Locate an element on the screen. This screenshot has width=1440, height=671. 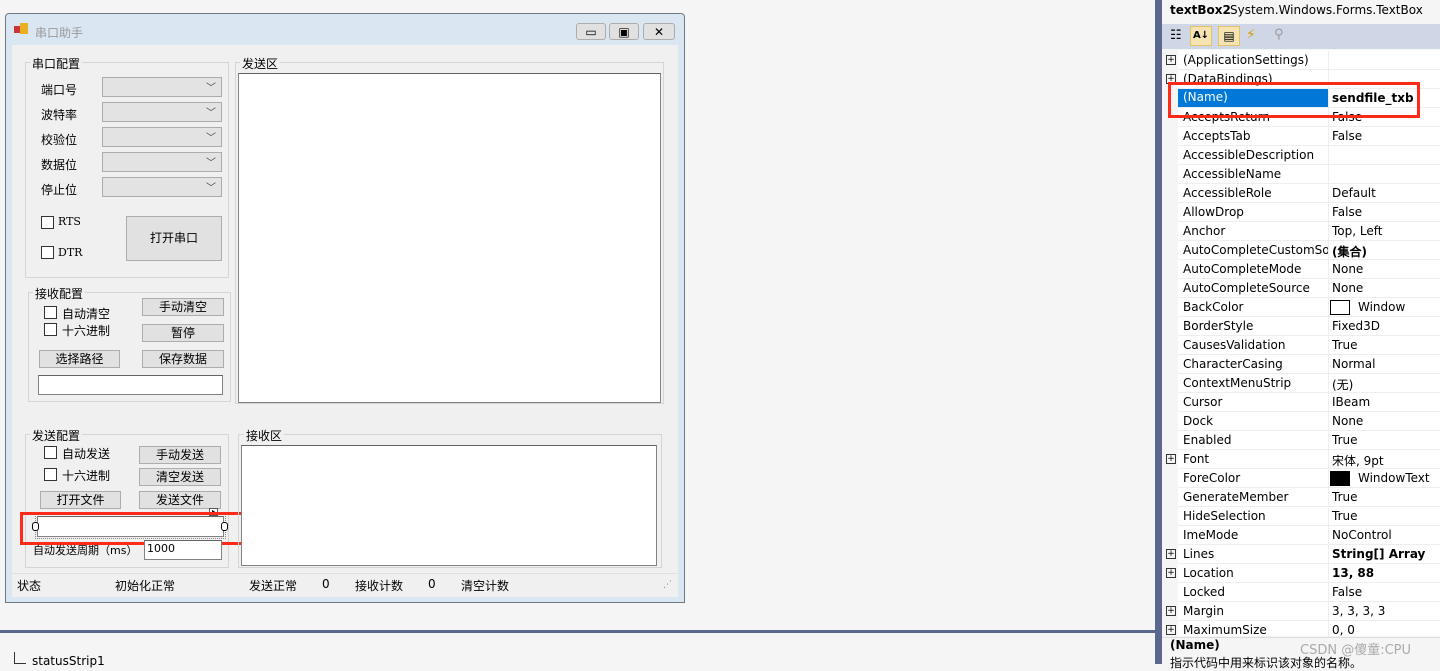
receive-textbox is located at coordinates (449, 505).